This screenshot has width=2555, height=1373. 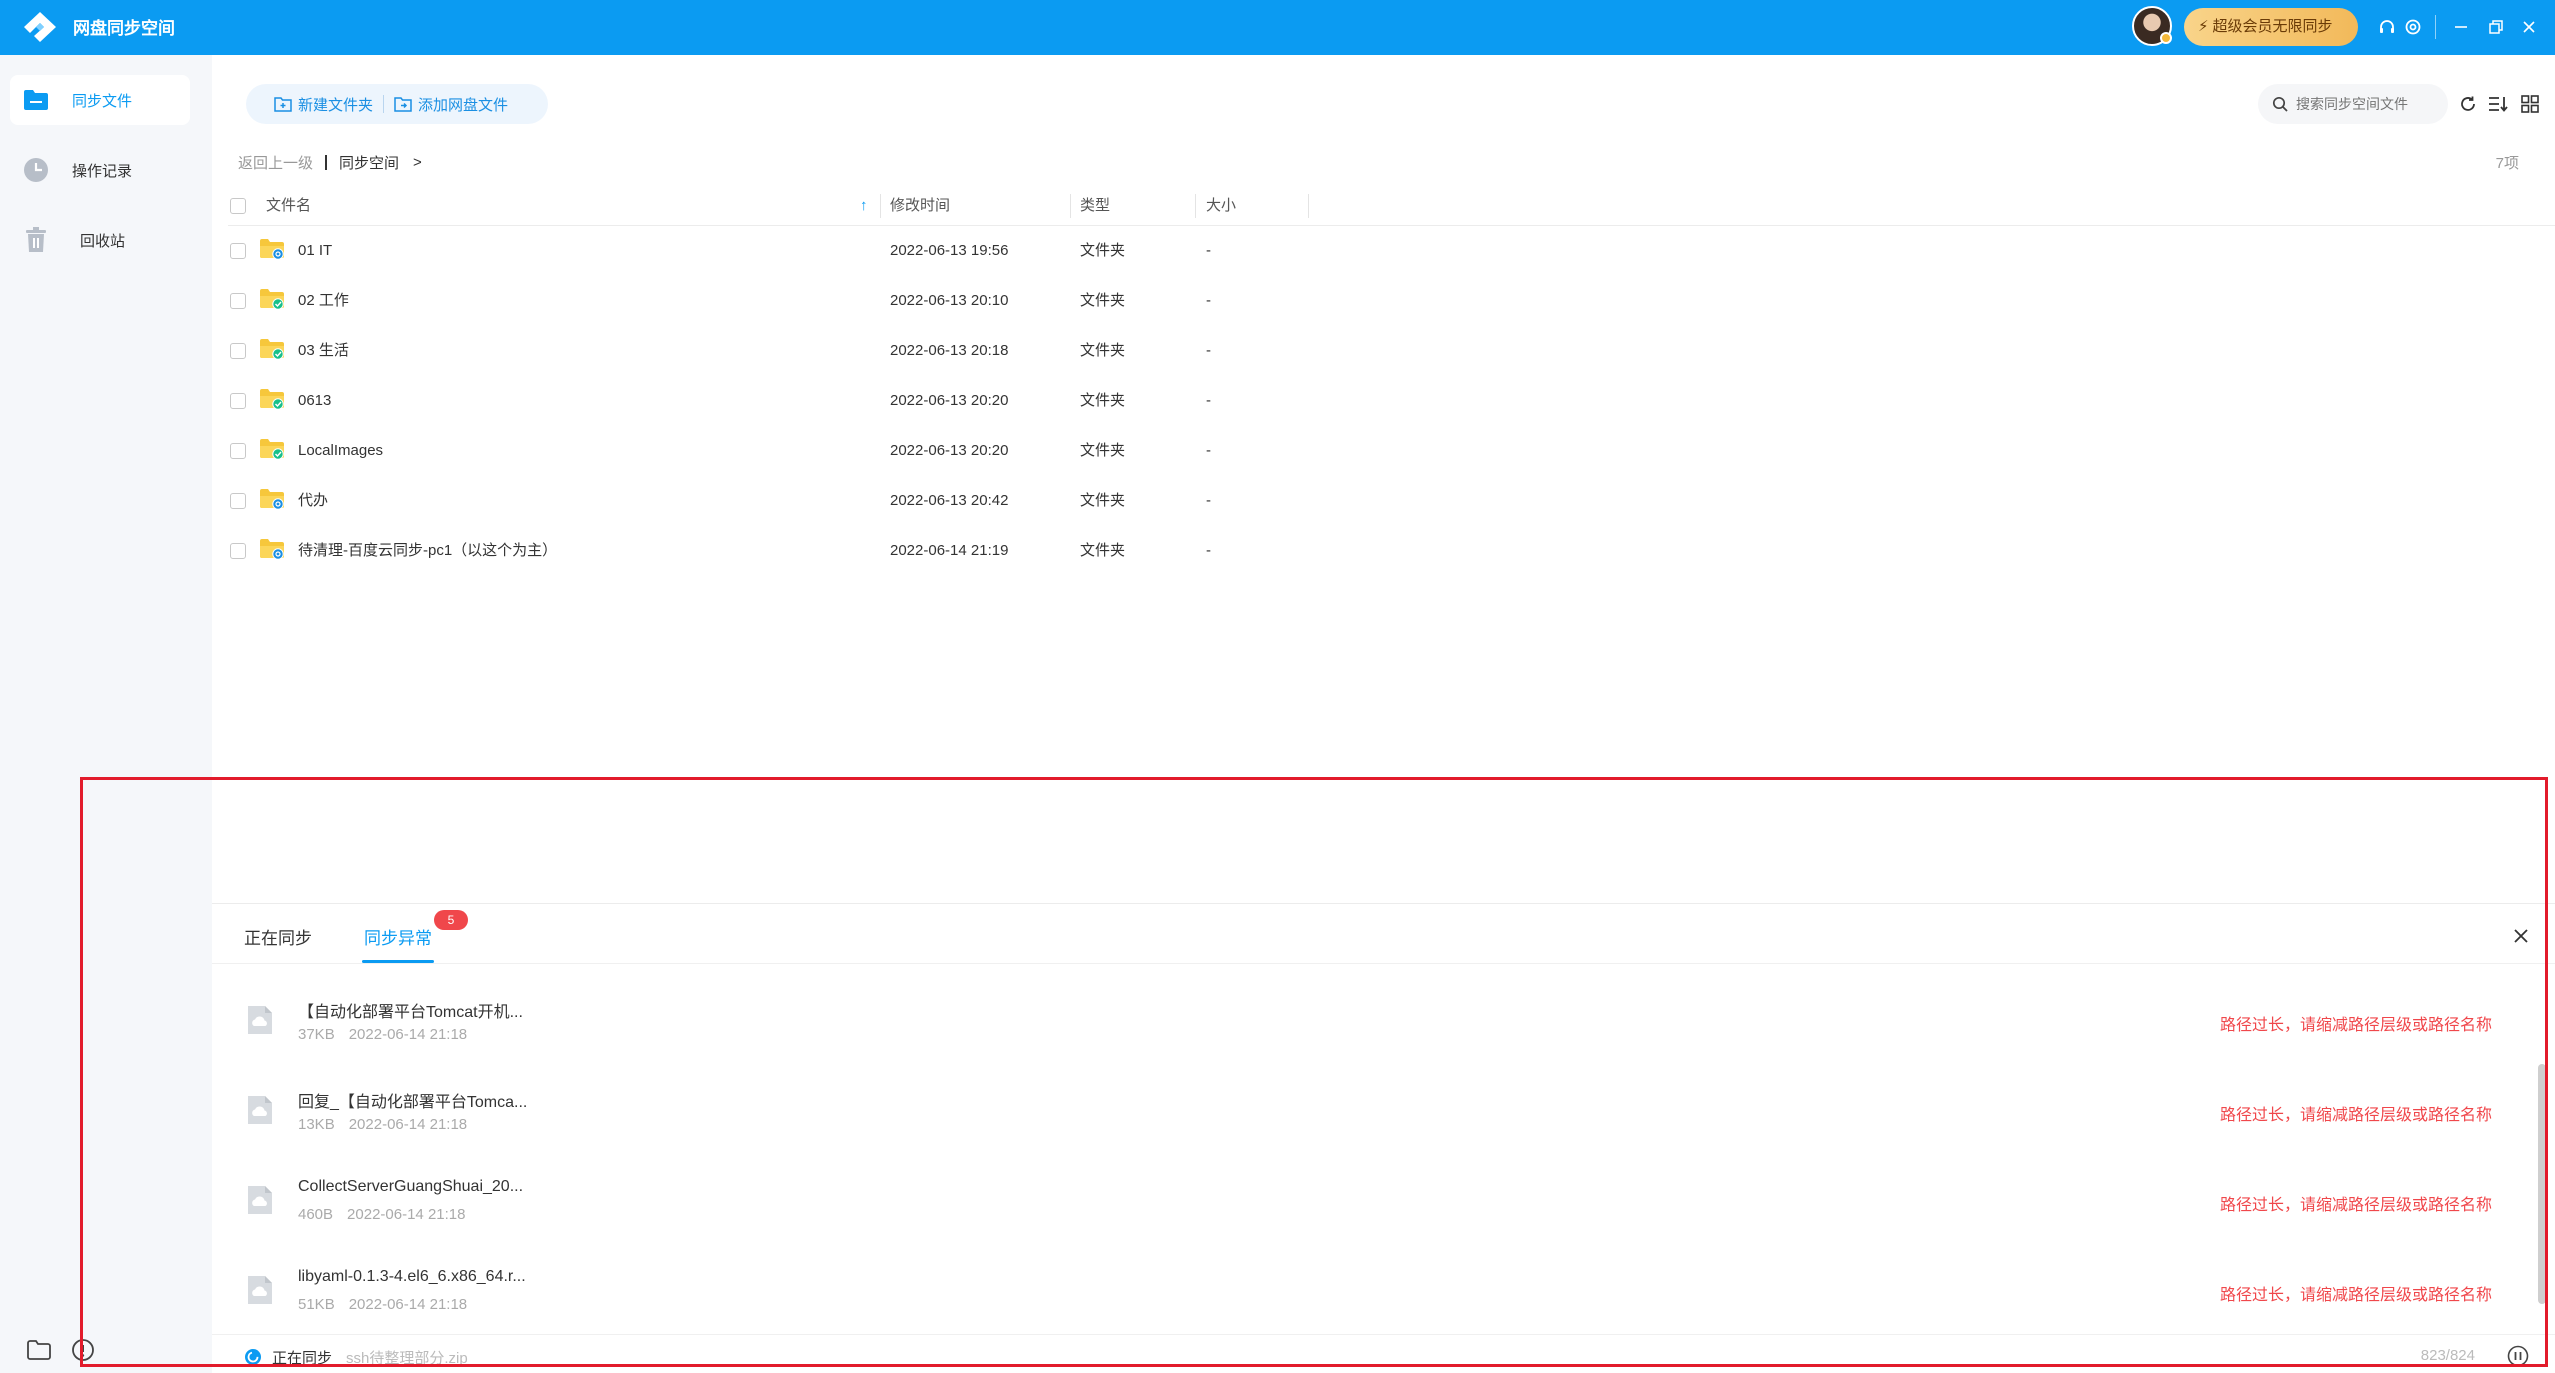 I want to click on sync-folder-icon, so click(x=36, y=100).